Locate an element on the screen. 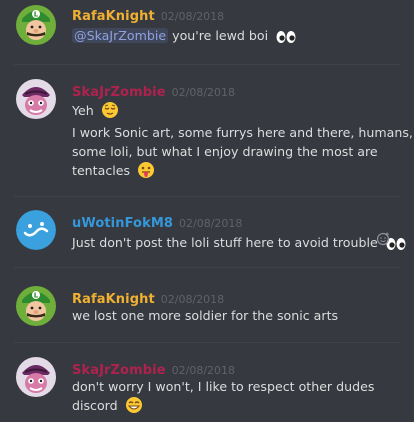 This screenshot has height=422, width=414. message-text: @SkaJrZombie you're lewd boi is located at coordinates (184, 38).